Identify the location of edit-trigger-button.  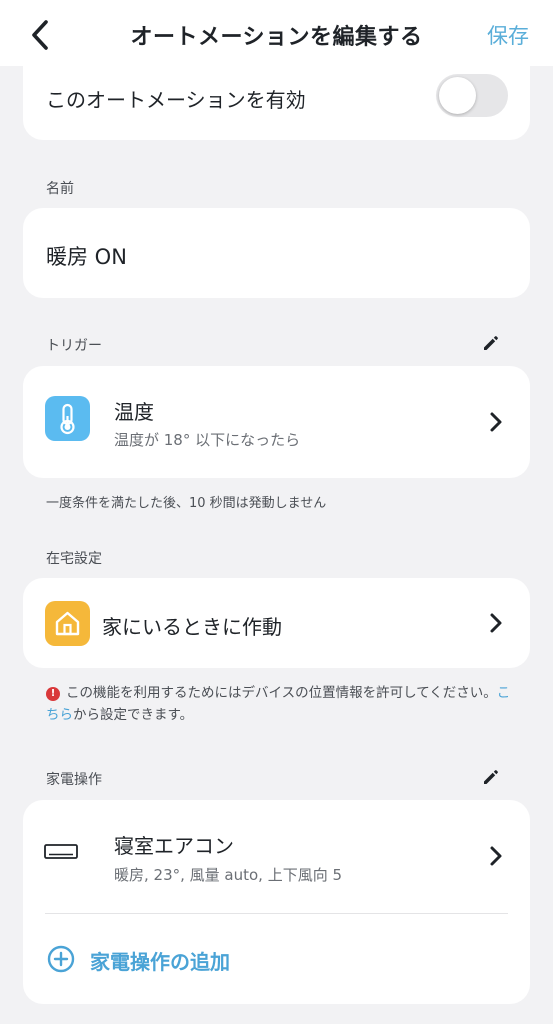
(491, 343).